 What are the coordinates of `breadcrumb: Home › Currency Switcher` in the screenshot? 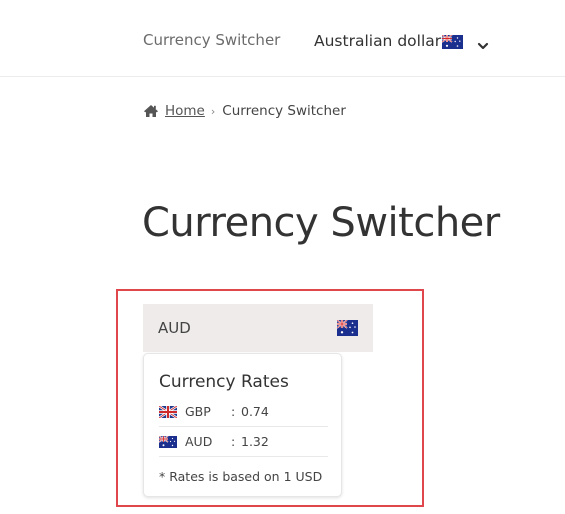 It's located at (244, 111).